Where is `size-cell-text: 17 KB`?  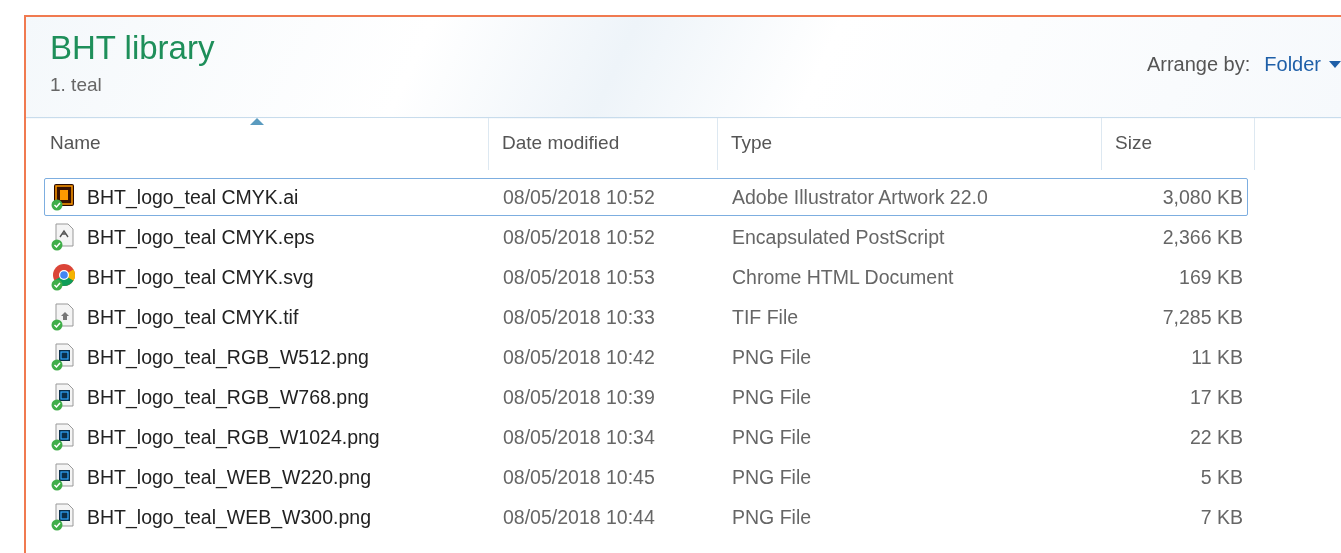 size-cell-text: 17 KB is located at coordinates (1216, 397).